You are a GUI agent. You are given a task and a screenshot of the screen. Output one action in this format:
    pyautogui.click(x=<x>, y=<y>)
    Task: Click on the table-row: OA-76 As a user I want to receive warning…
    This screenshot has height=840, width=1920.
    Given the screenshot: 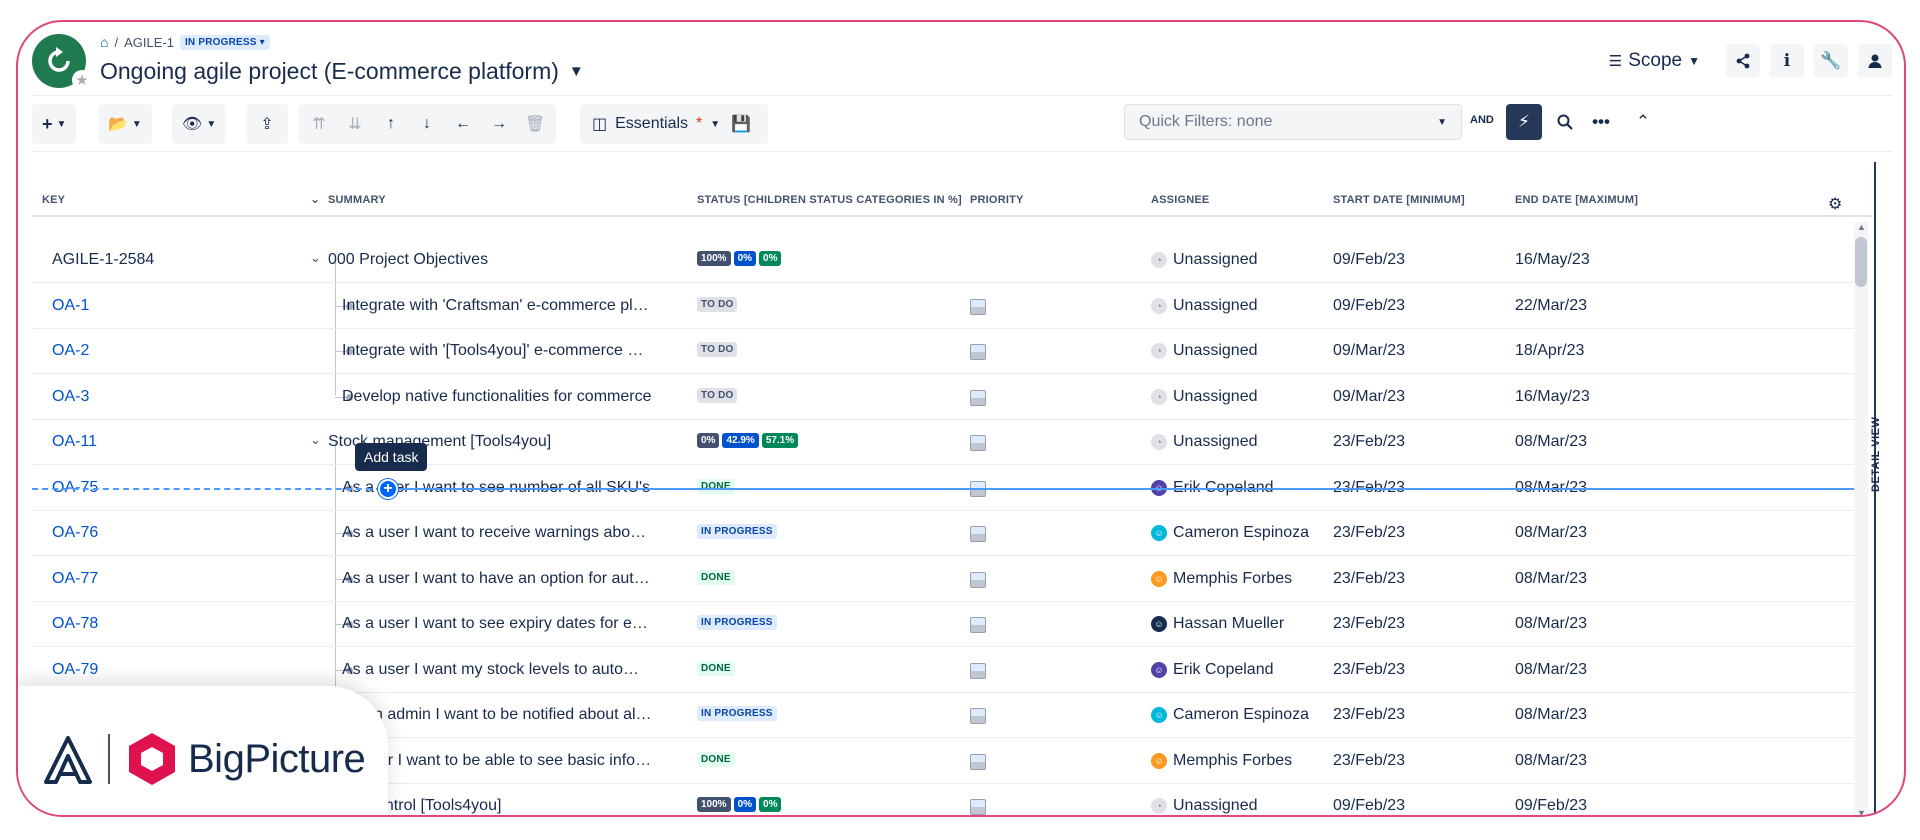 What is the action you would take?
    pyautogui.click(x=943, y=533)
    